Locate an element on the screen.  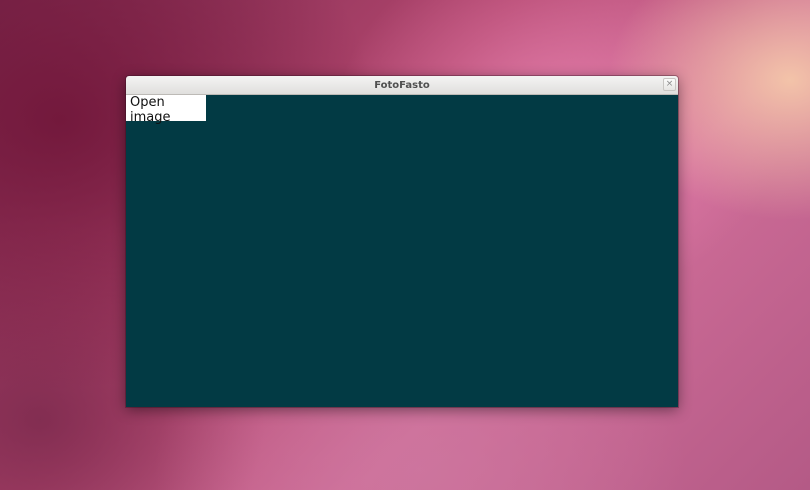
window-titlebar: FotoFasto × is located at coordinates (402, 85).